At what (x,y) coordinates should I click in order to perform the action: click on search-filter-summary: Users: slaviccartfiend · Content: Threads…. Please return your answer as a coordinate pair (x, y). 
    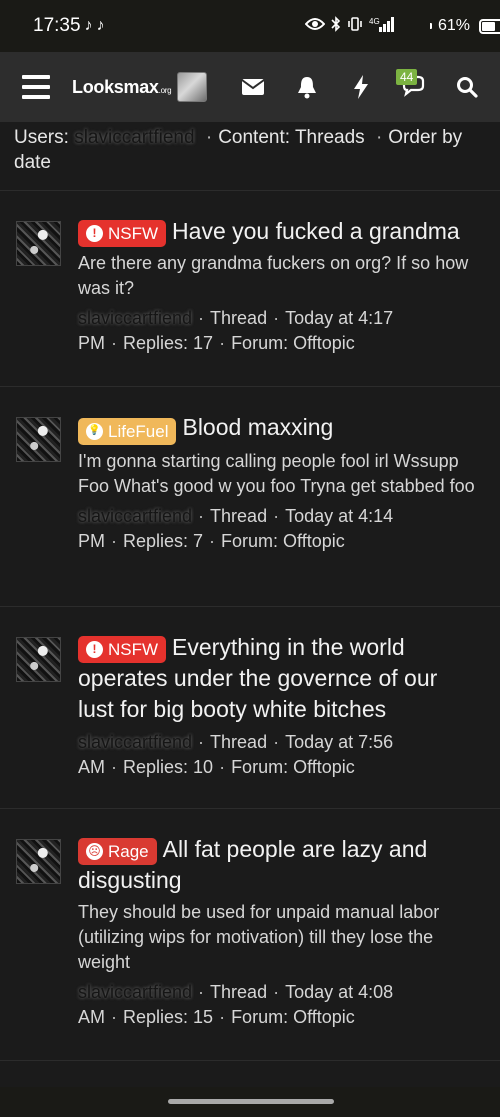
    Looking at the image, I should click on (238, 150).